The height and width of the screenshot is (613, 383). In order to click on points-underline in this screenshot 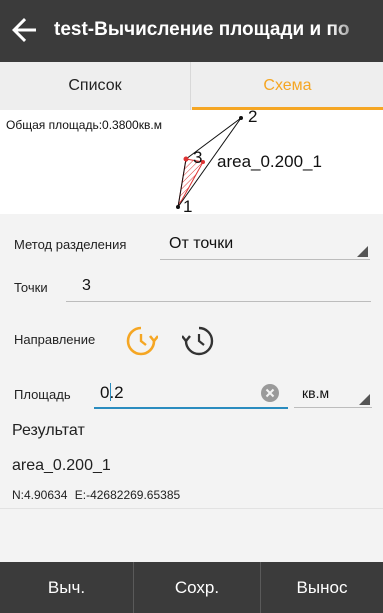, I will do `click(218, 301)`.